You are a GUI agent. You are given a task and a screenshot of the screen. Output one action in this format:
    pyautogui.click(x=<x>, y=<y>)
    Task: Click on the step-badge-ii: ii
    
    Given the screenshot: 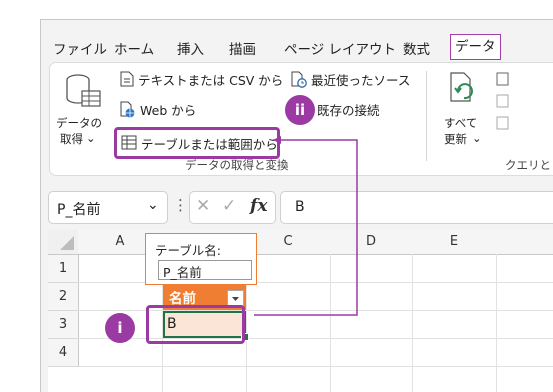 What is the action you would take?
    pyautogui.click(x=300, y=110)
    